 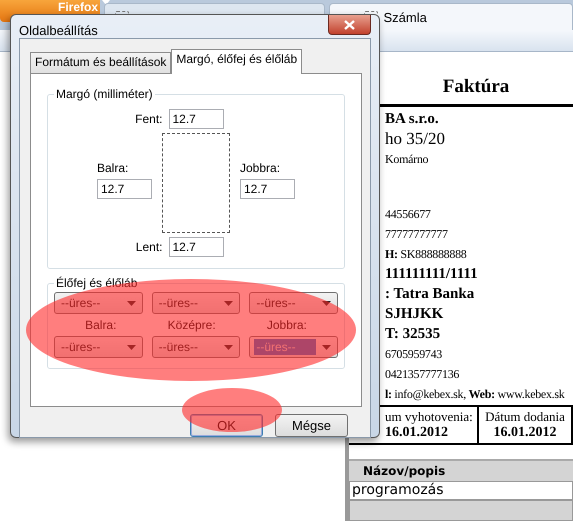 What do you see at coordinates (475, 394) in the screenshot?
I see `invoice-line: l: info@kebex.sk, Web: www.kebex.sk` at bounding box center [475, 394].